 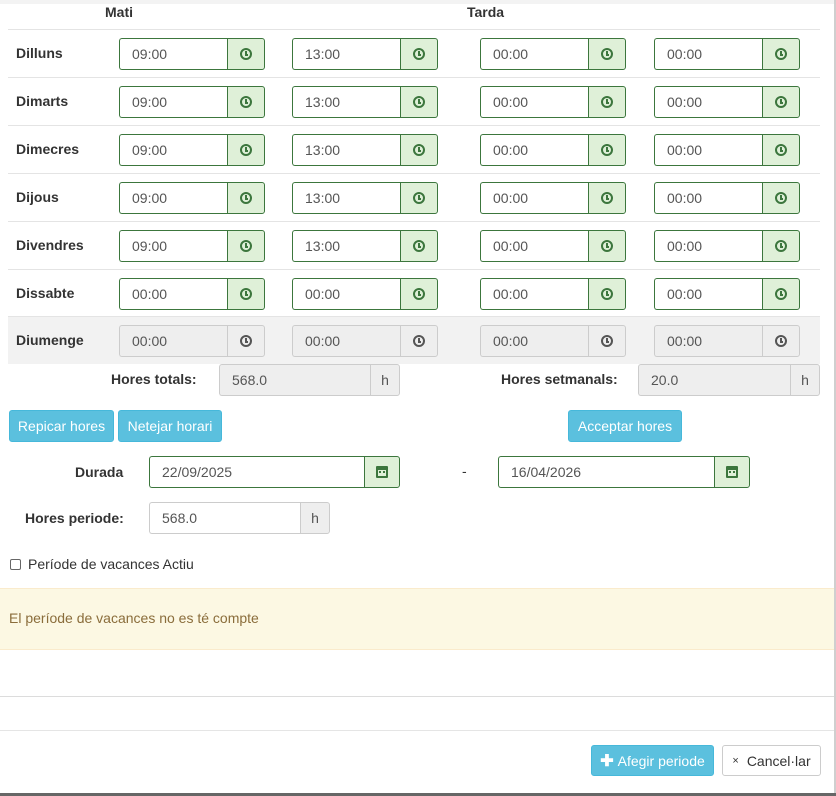 I want to click on calendar-icon, so click(x=382, y=472).